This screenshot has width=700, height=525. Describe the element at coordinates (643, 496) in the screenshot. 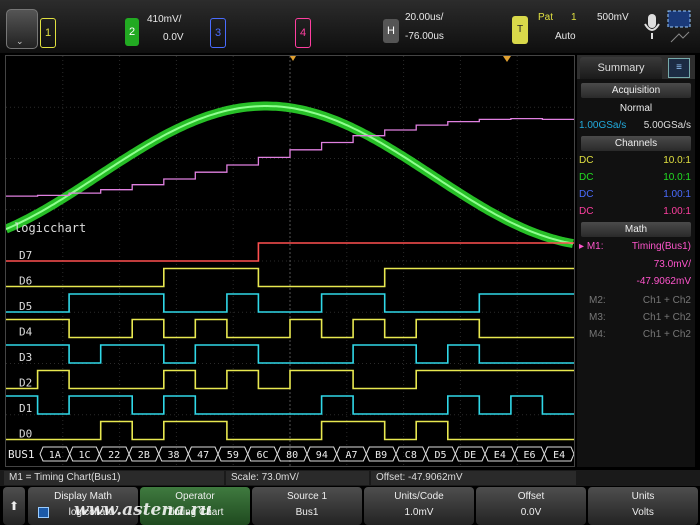

I see `softkey-label: Units` at that location.